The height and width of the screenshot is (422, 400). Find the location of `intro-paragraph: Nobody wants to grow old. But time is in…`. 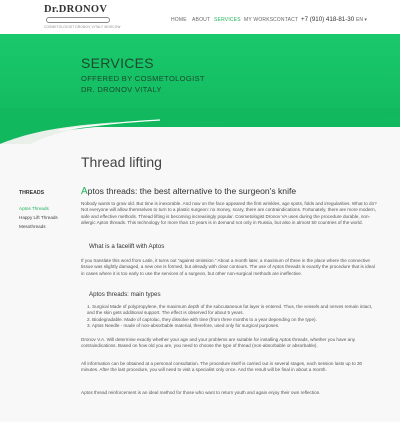

intro-paragraph: Nobody wants to grow old. But time is in… is located at coordinates (229, 213).